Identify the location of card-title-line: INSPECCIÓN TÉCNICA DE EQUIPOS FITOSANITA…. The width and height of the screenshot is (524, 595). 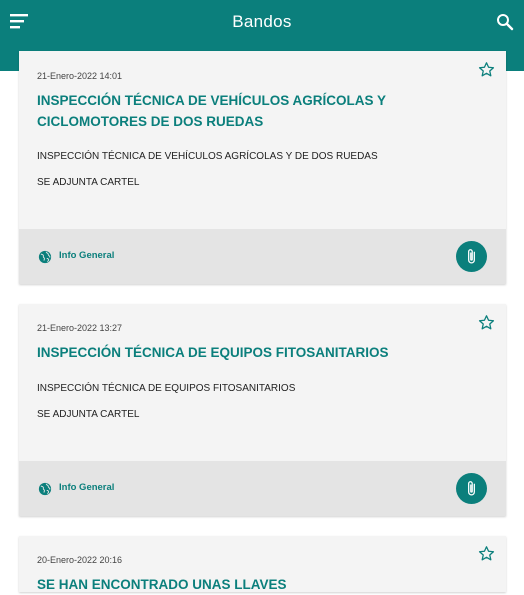
(213, 352).